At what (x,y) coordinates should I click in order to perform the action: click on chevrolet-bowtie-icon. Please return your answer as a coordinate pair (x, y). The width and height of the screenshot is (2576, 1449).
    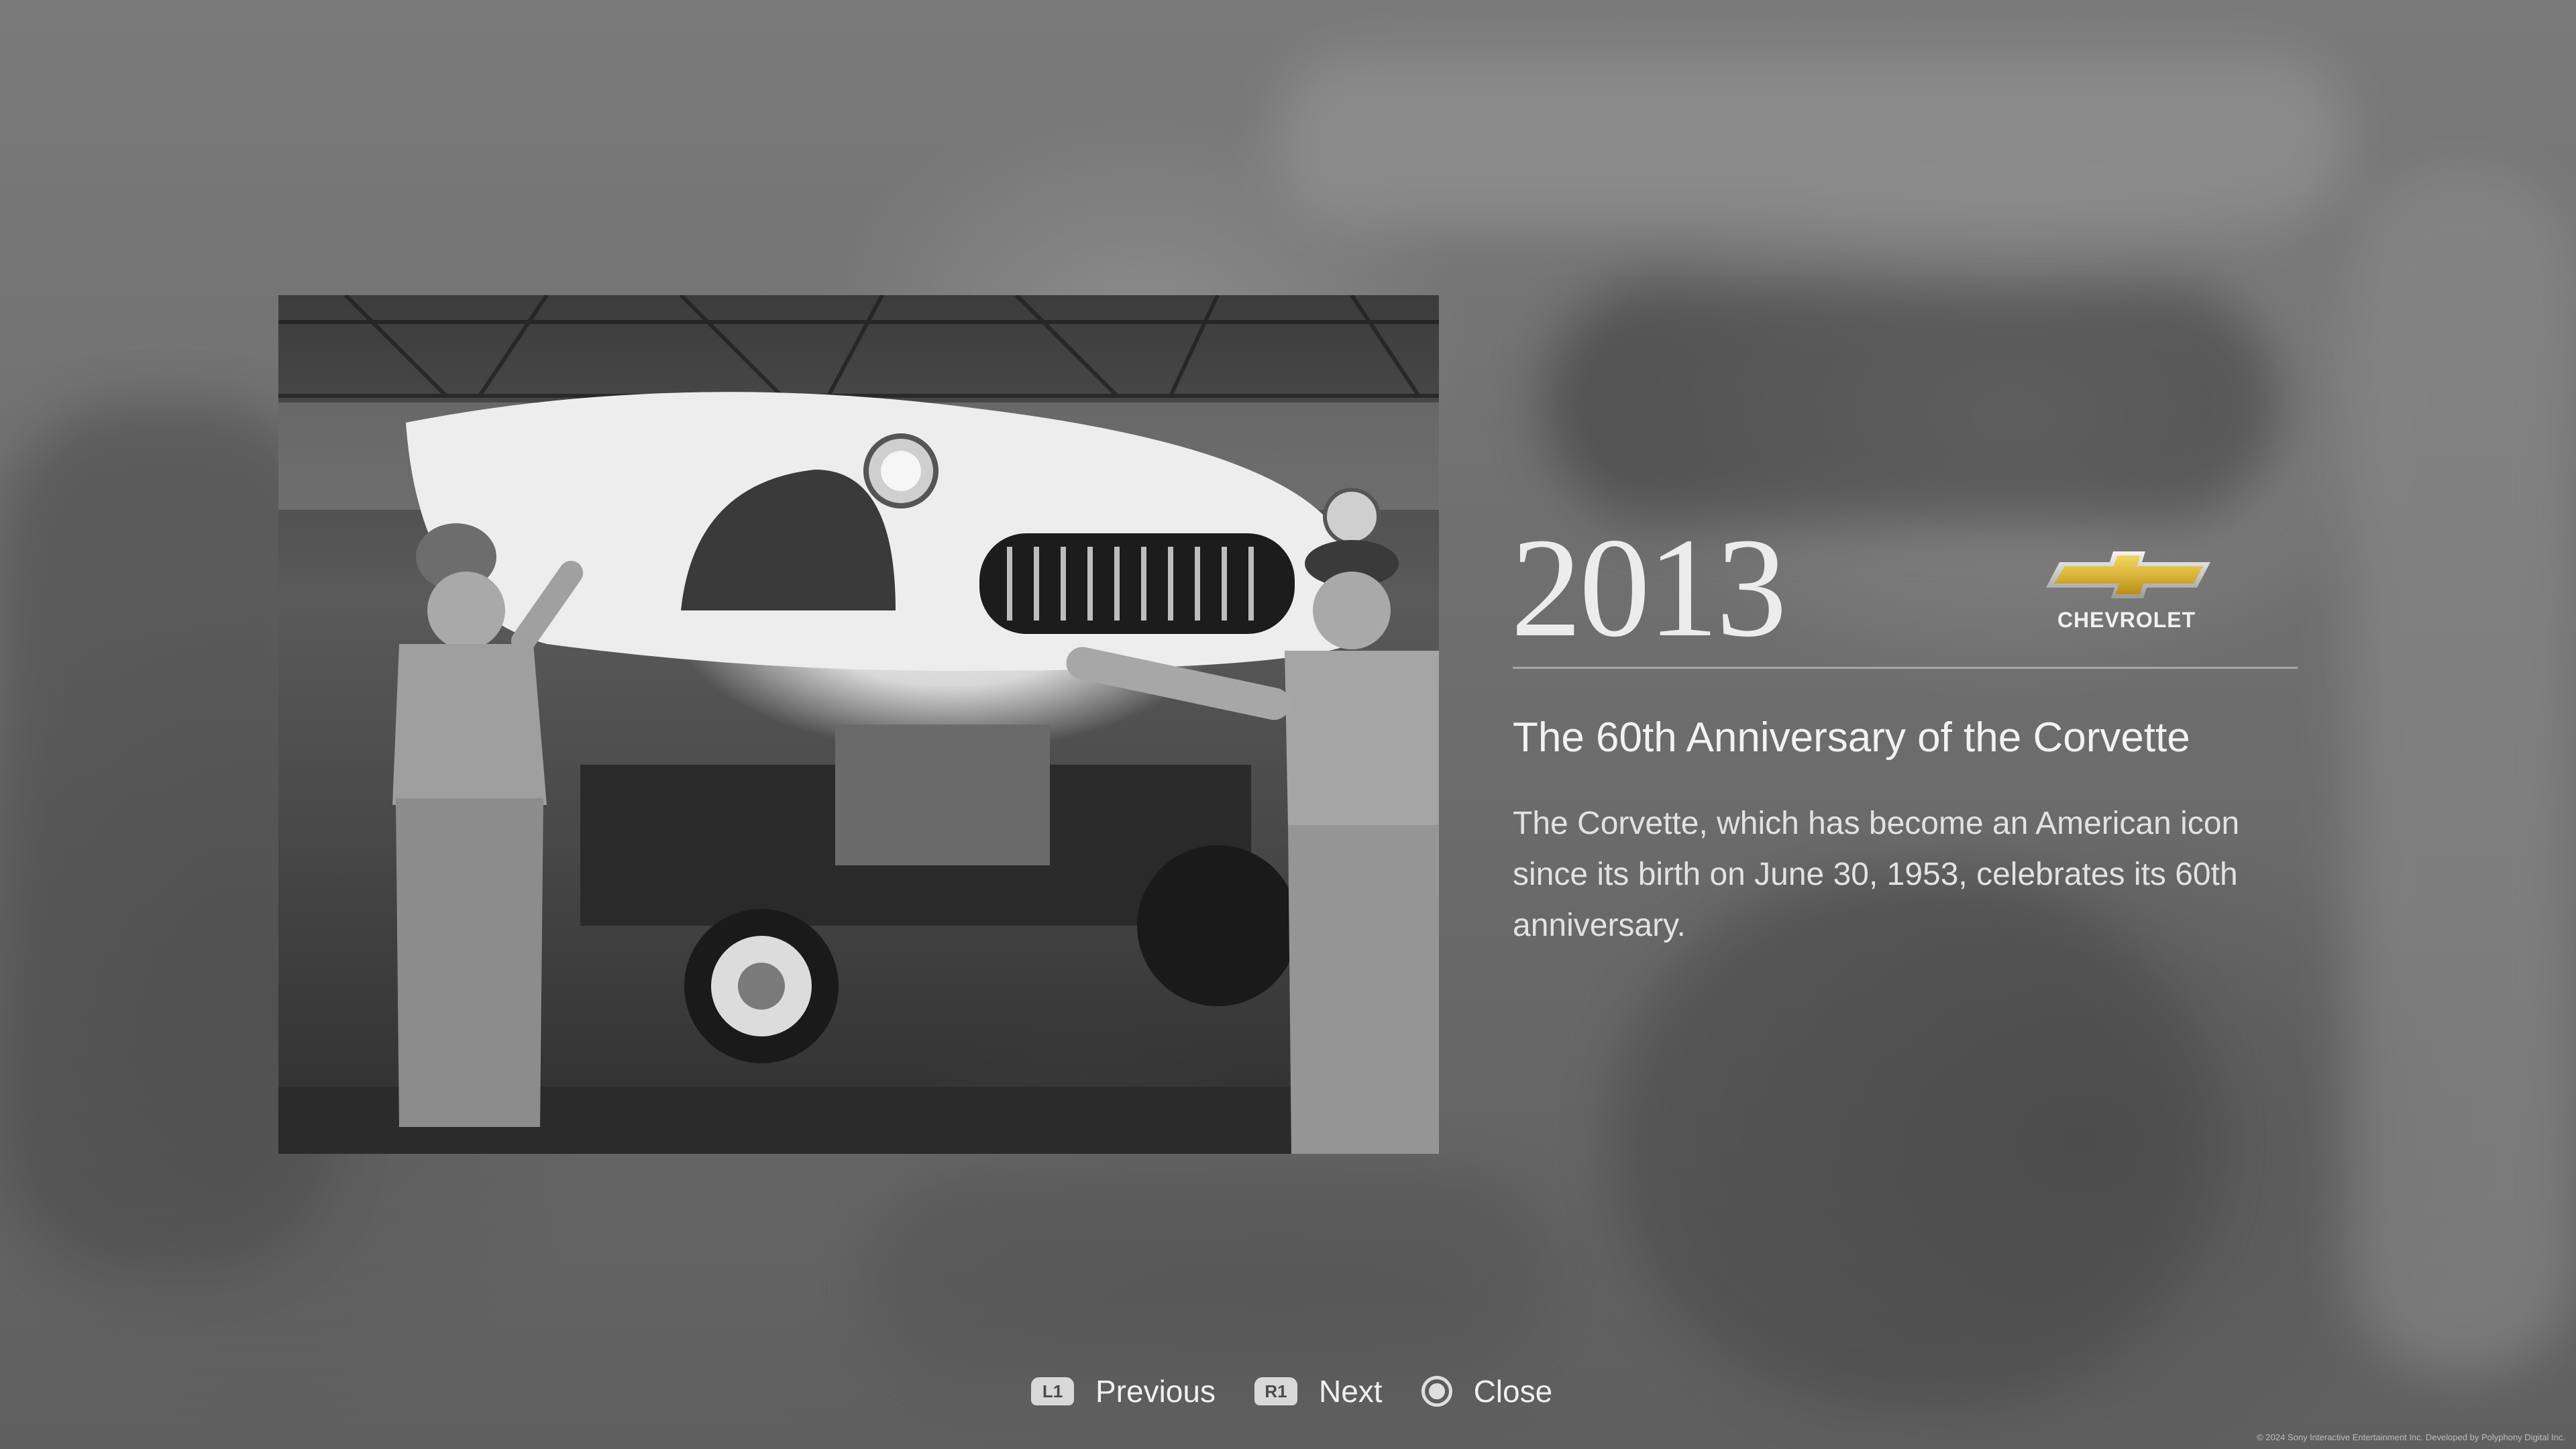
    Looking at the image, I should click on (2128, 574).